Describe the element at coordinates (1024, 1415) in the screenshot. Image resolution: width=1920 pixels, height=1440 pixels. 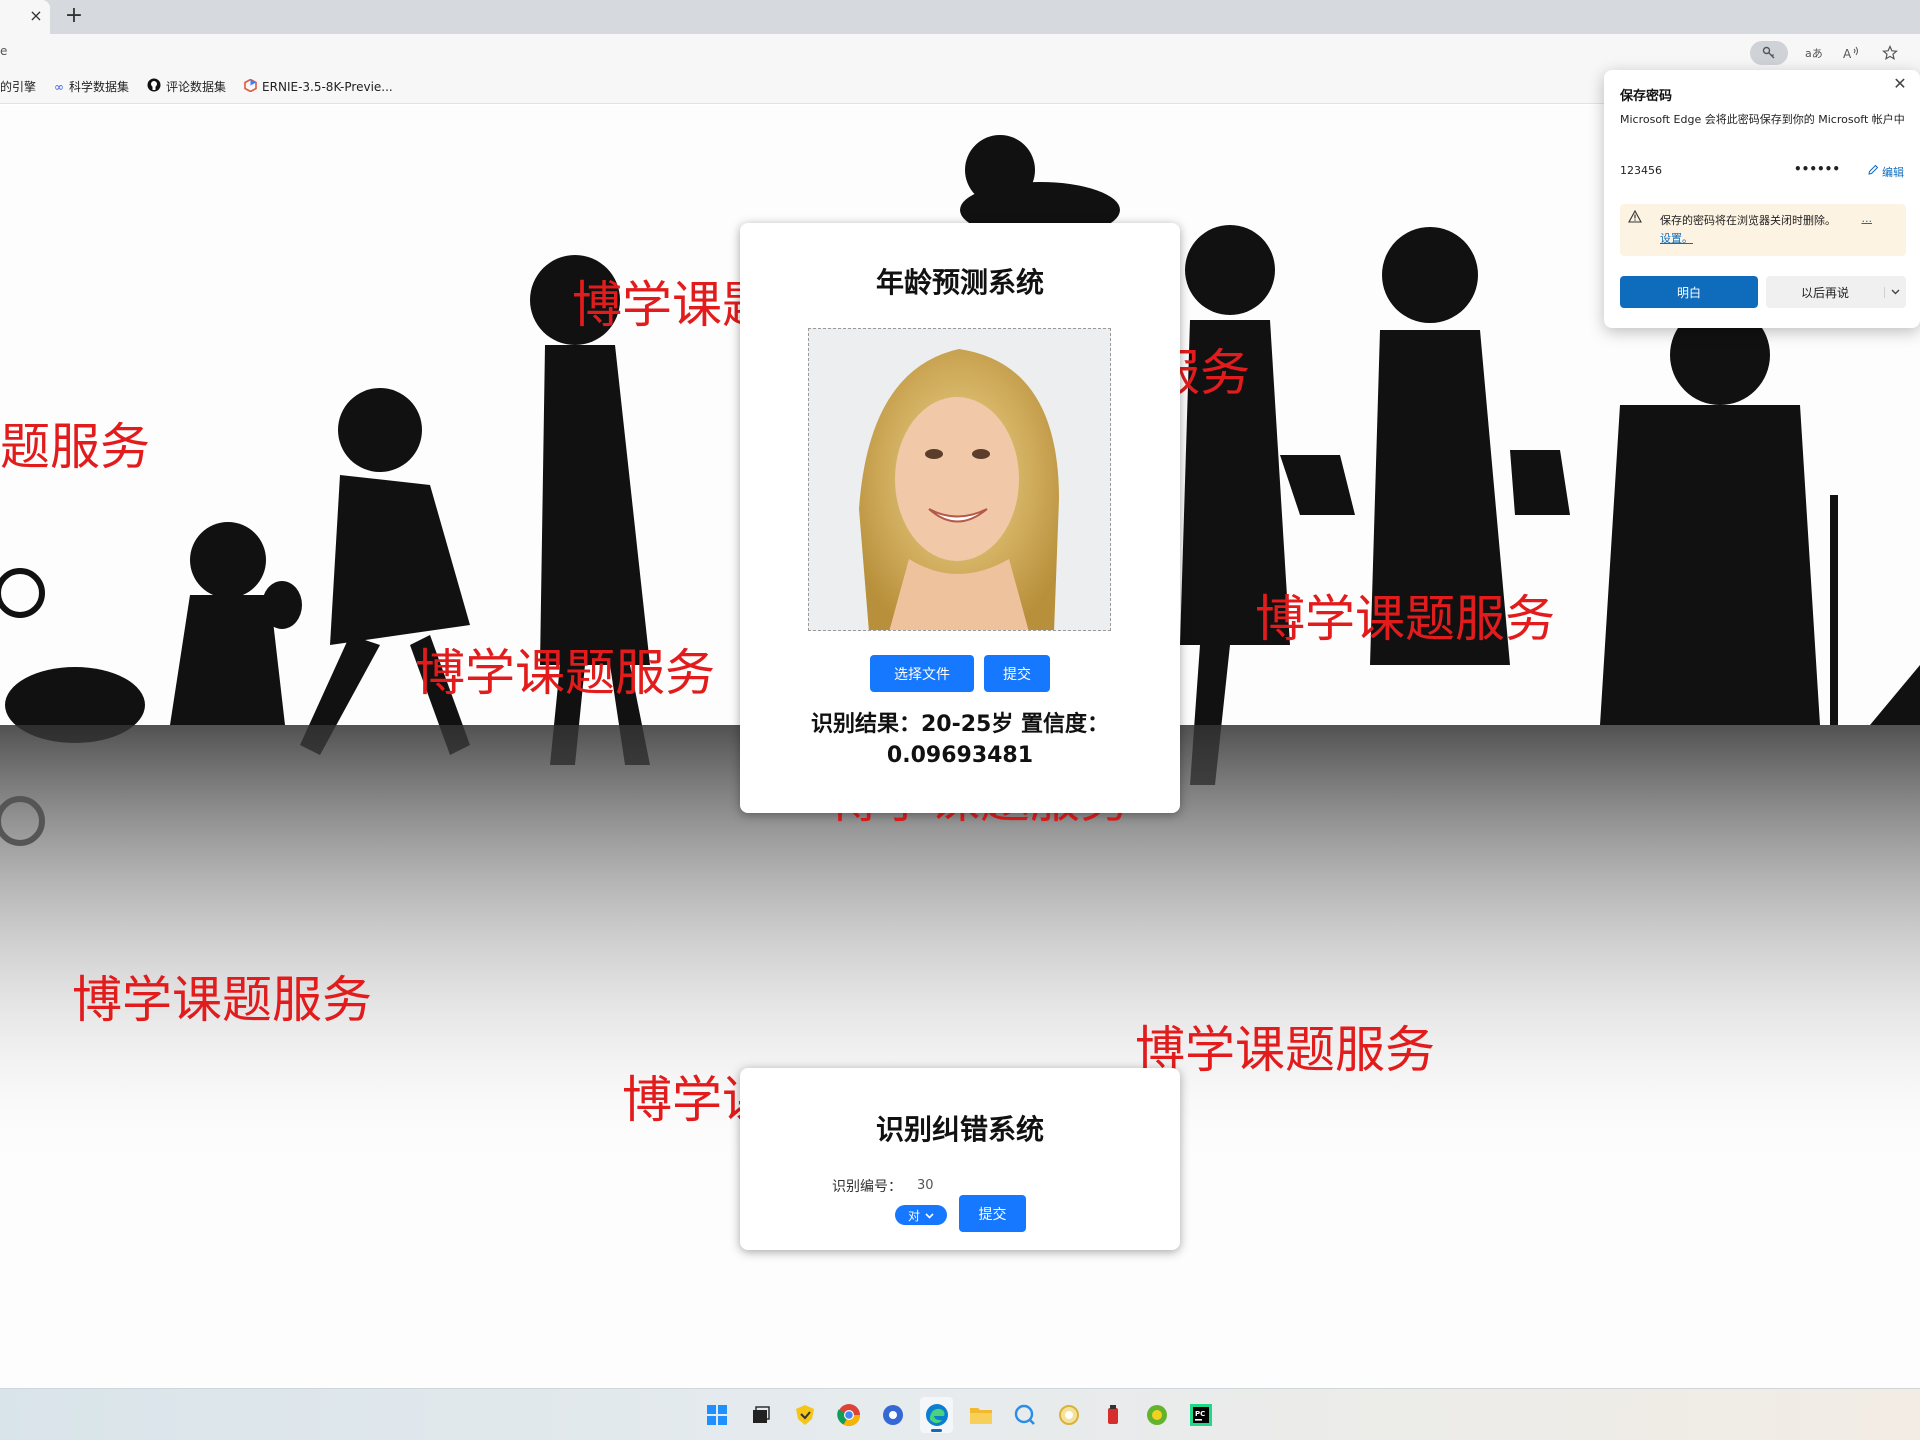
I see `chat-search-icon` at that location.